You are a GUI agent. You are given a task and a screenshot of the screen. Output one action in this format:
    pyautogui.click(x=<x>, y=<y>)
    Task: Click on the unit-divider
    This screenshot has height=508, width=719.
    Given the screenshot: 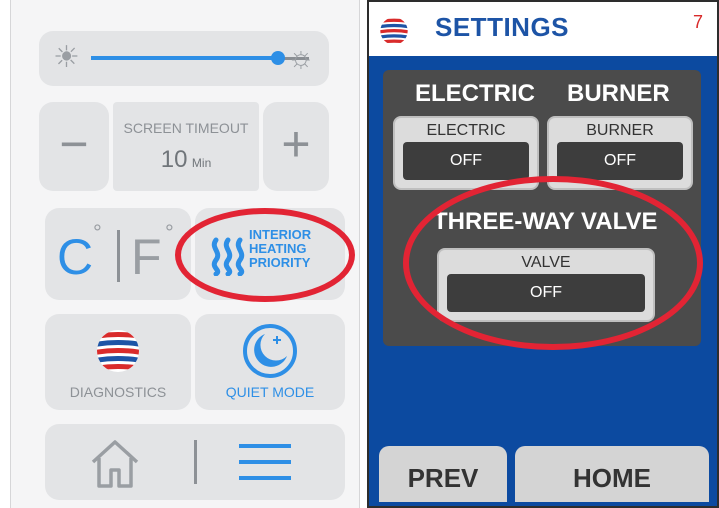 What is the action you would take?
    pyautogui.click(x=118, y=256)
    